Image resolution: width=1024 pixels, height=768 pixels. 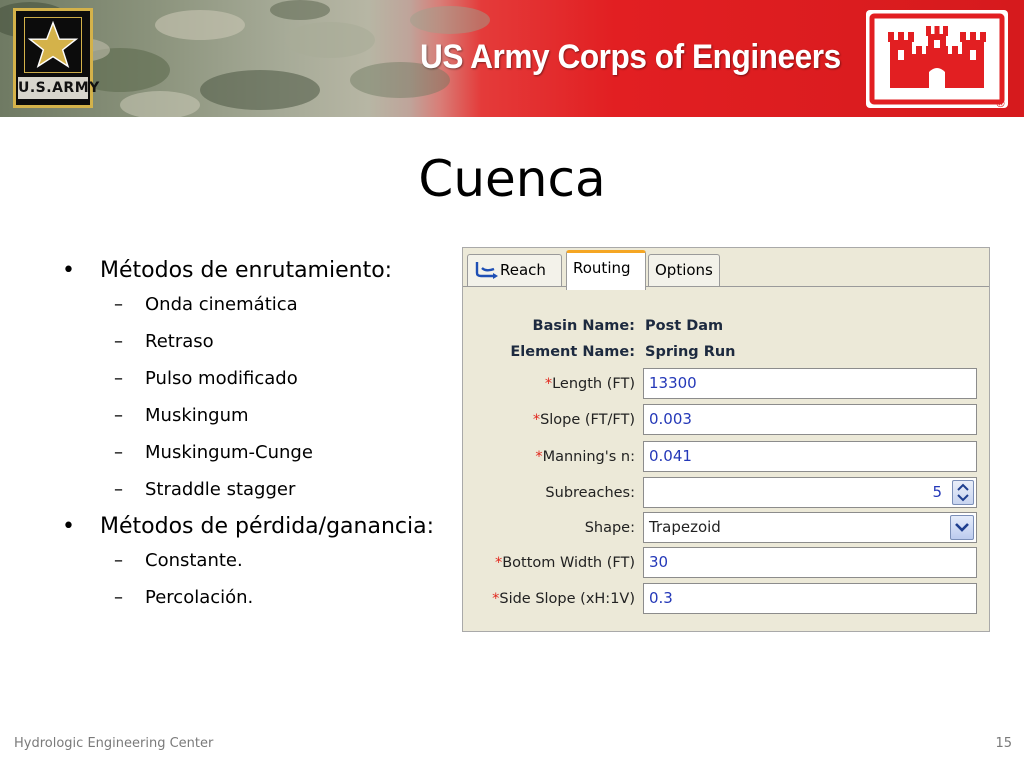 What do you see at coordinates (260, 560) in the screenshot?
I see `list-item: Constante.` at bounding box center [260, 560].